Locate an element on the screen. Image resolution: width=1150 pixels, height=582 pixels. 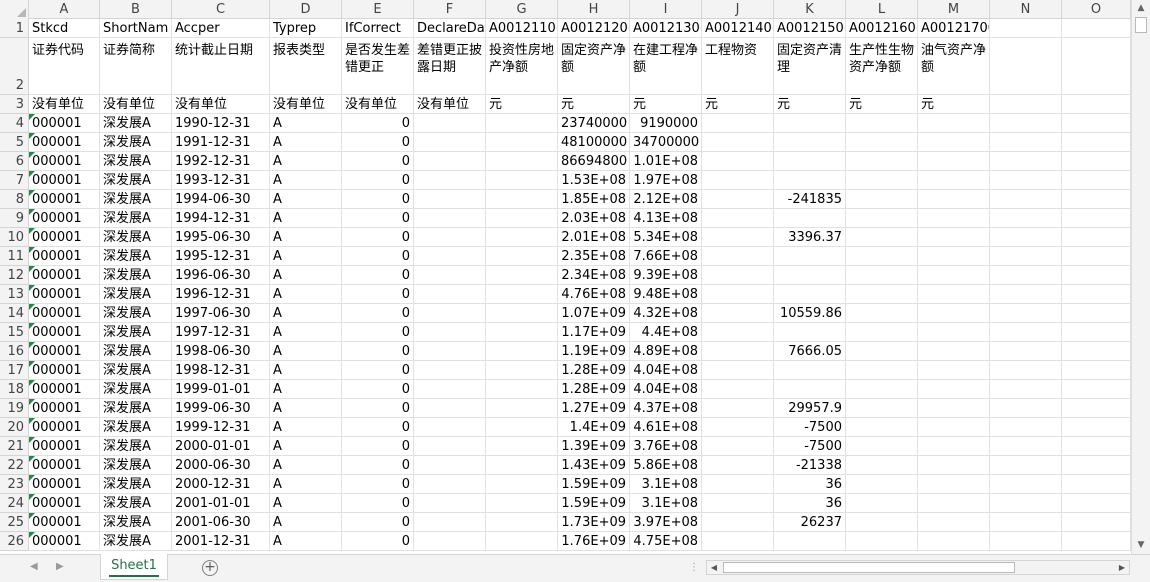
cell-n13 is located at coordinates (1026, 294).